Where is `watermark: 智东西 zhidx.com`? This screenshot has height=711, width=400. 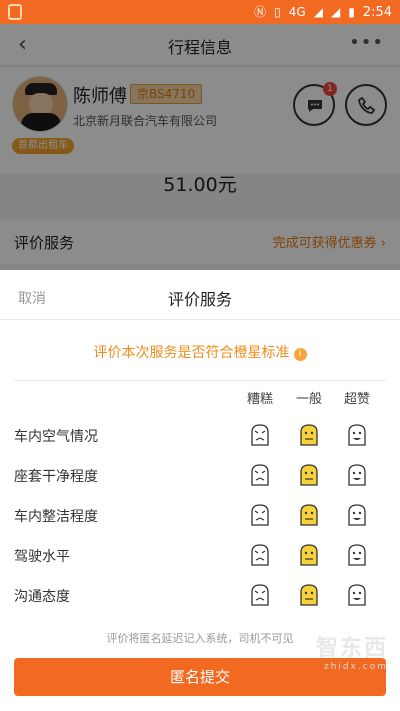 watermark: 智东西 zhidx.com is located at coordinates (352, 651).